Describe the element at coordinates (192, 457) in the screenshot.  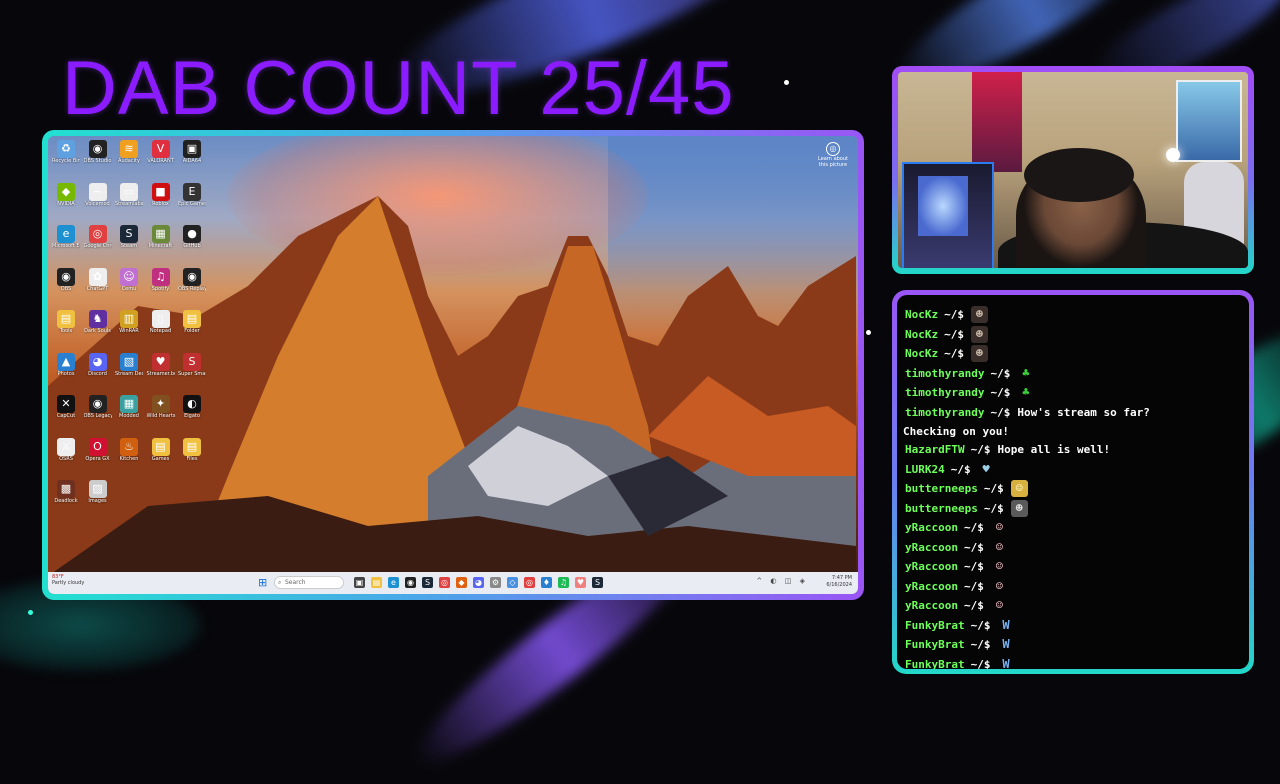
I see `desktop-icon: ▤ Files` at that location.